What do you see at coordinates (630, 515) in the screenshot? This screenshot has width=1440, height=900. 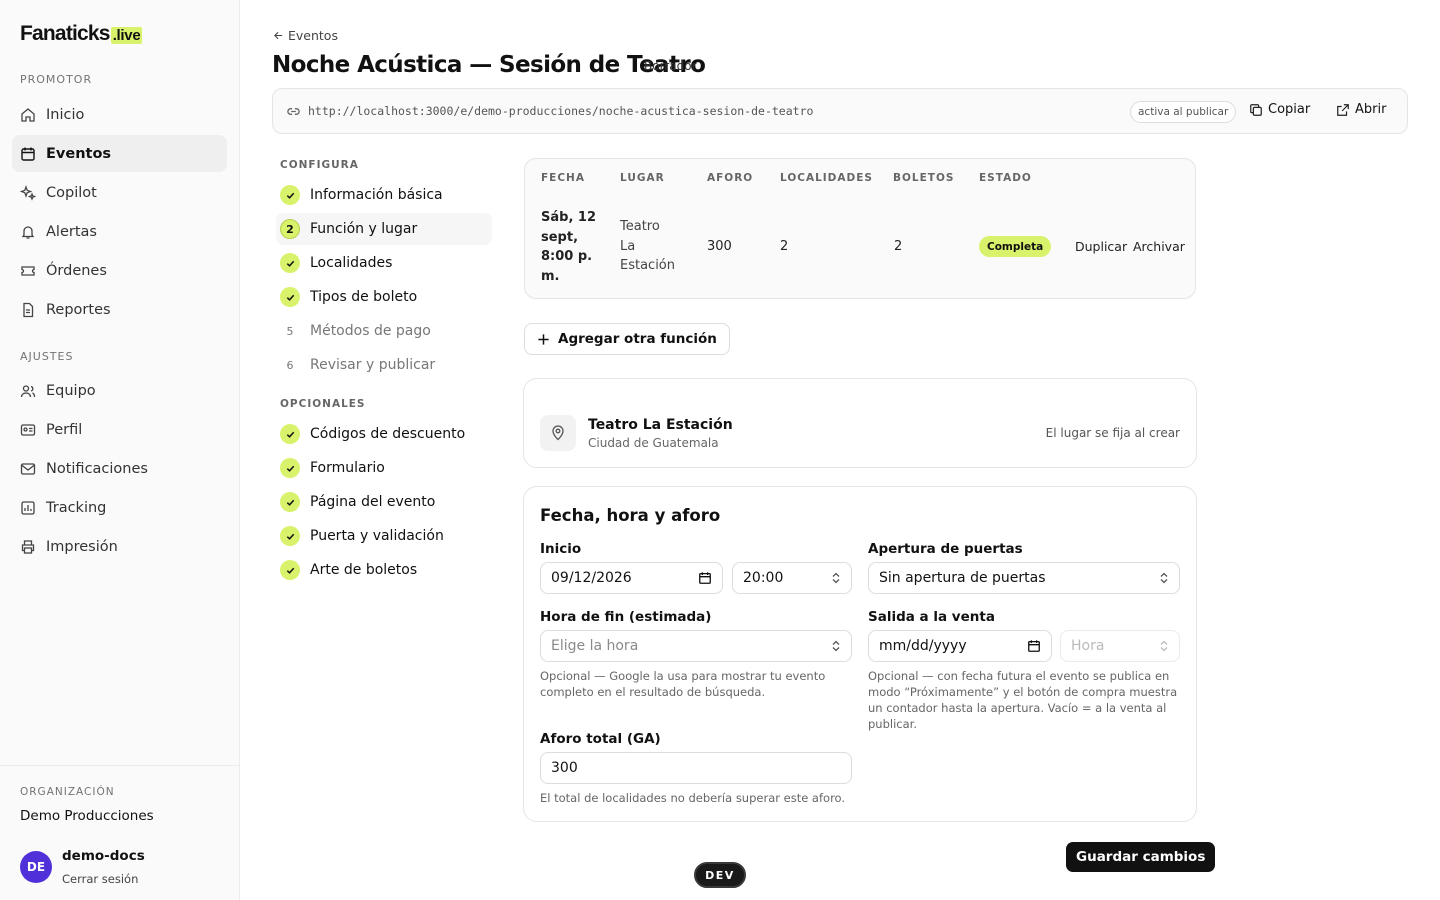 I see `form-title: Fecha, hora y aforo` at bounding box center [630, 515].